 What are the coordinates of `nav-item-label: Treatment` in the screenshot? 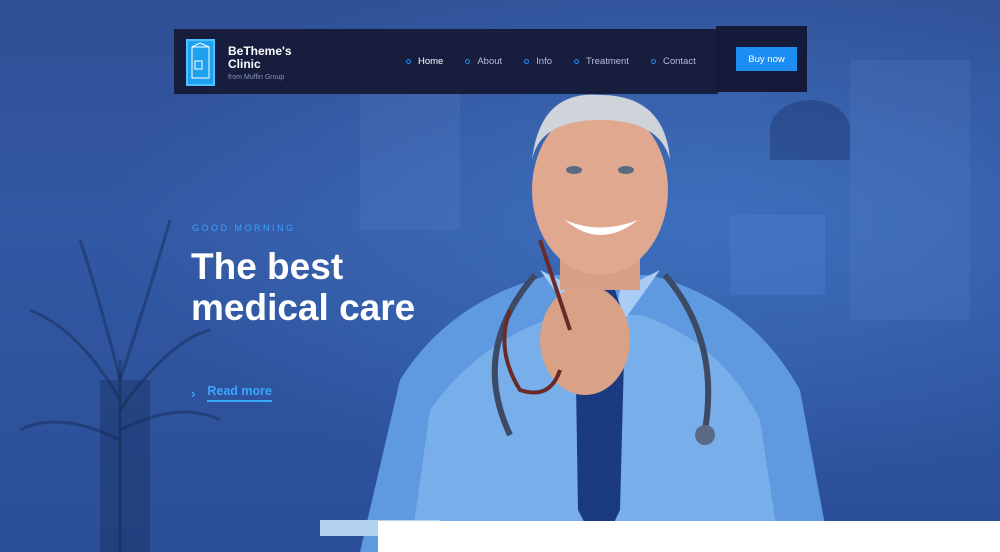 It's located at (607, 61).